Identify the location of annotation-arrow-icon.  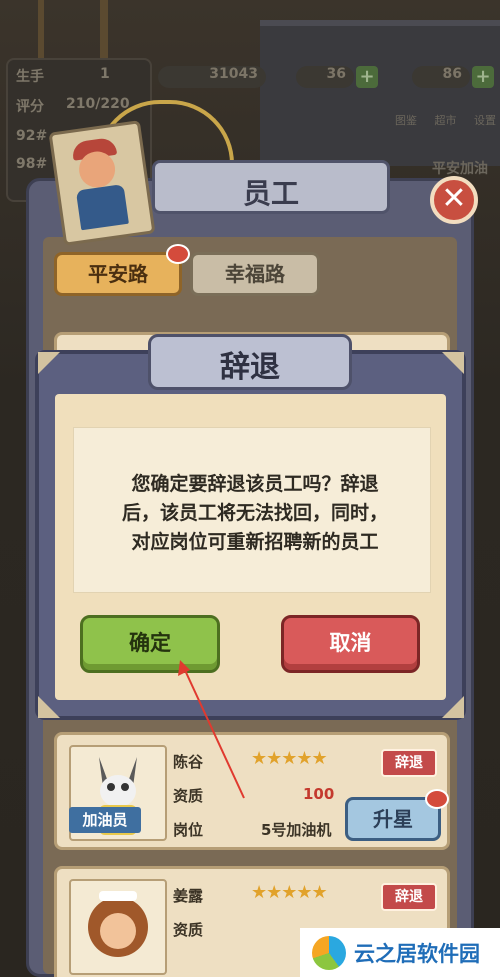
(211, 729).